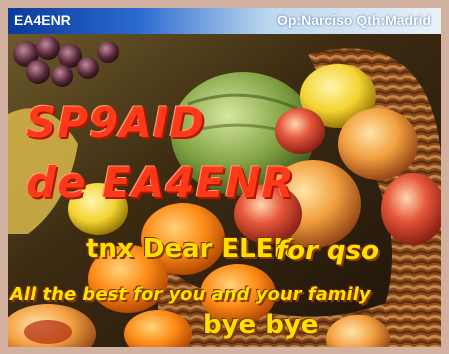 The height and width of the screenshot is (354, 449). What do you see at coordinates (190, 294) in the screenshot?
I see `wishes-line: All the best for you and your family` at bounding box center [190, 294].